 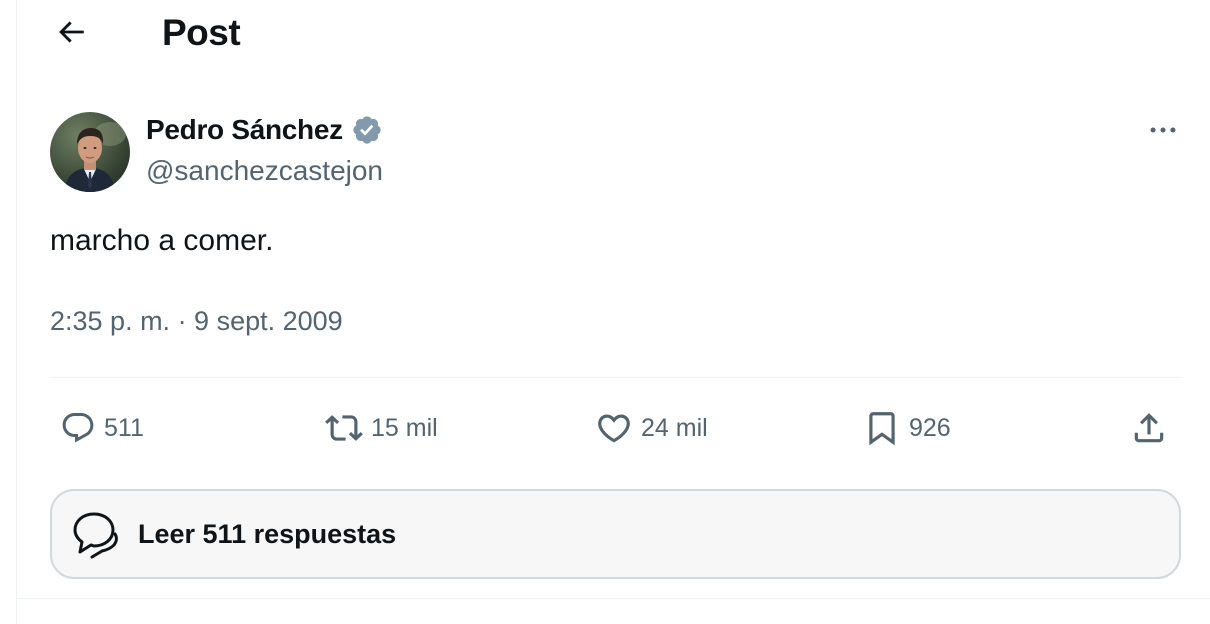 What do you see at coordinates (267, 533) in the screenshot?
I see `read-replies-label: Leer 511 respuestas` at bounding box center [267, 533].